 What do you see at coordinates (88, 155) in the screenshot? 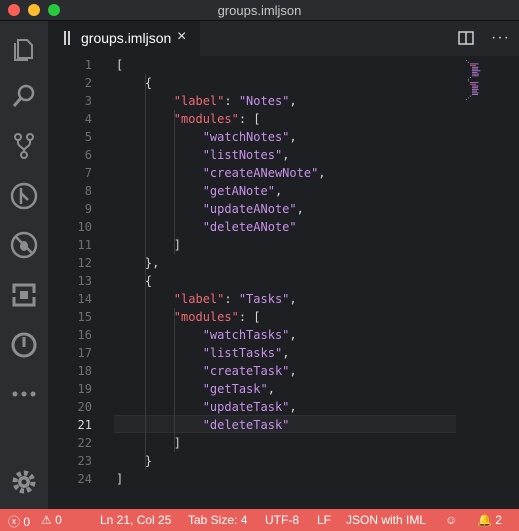
I see `line-number: 6` at bounding box center [88, 155].